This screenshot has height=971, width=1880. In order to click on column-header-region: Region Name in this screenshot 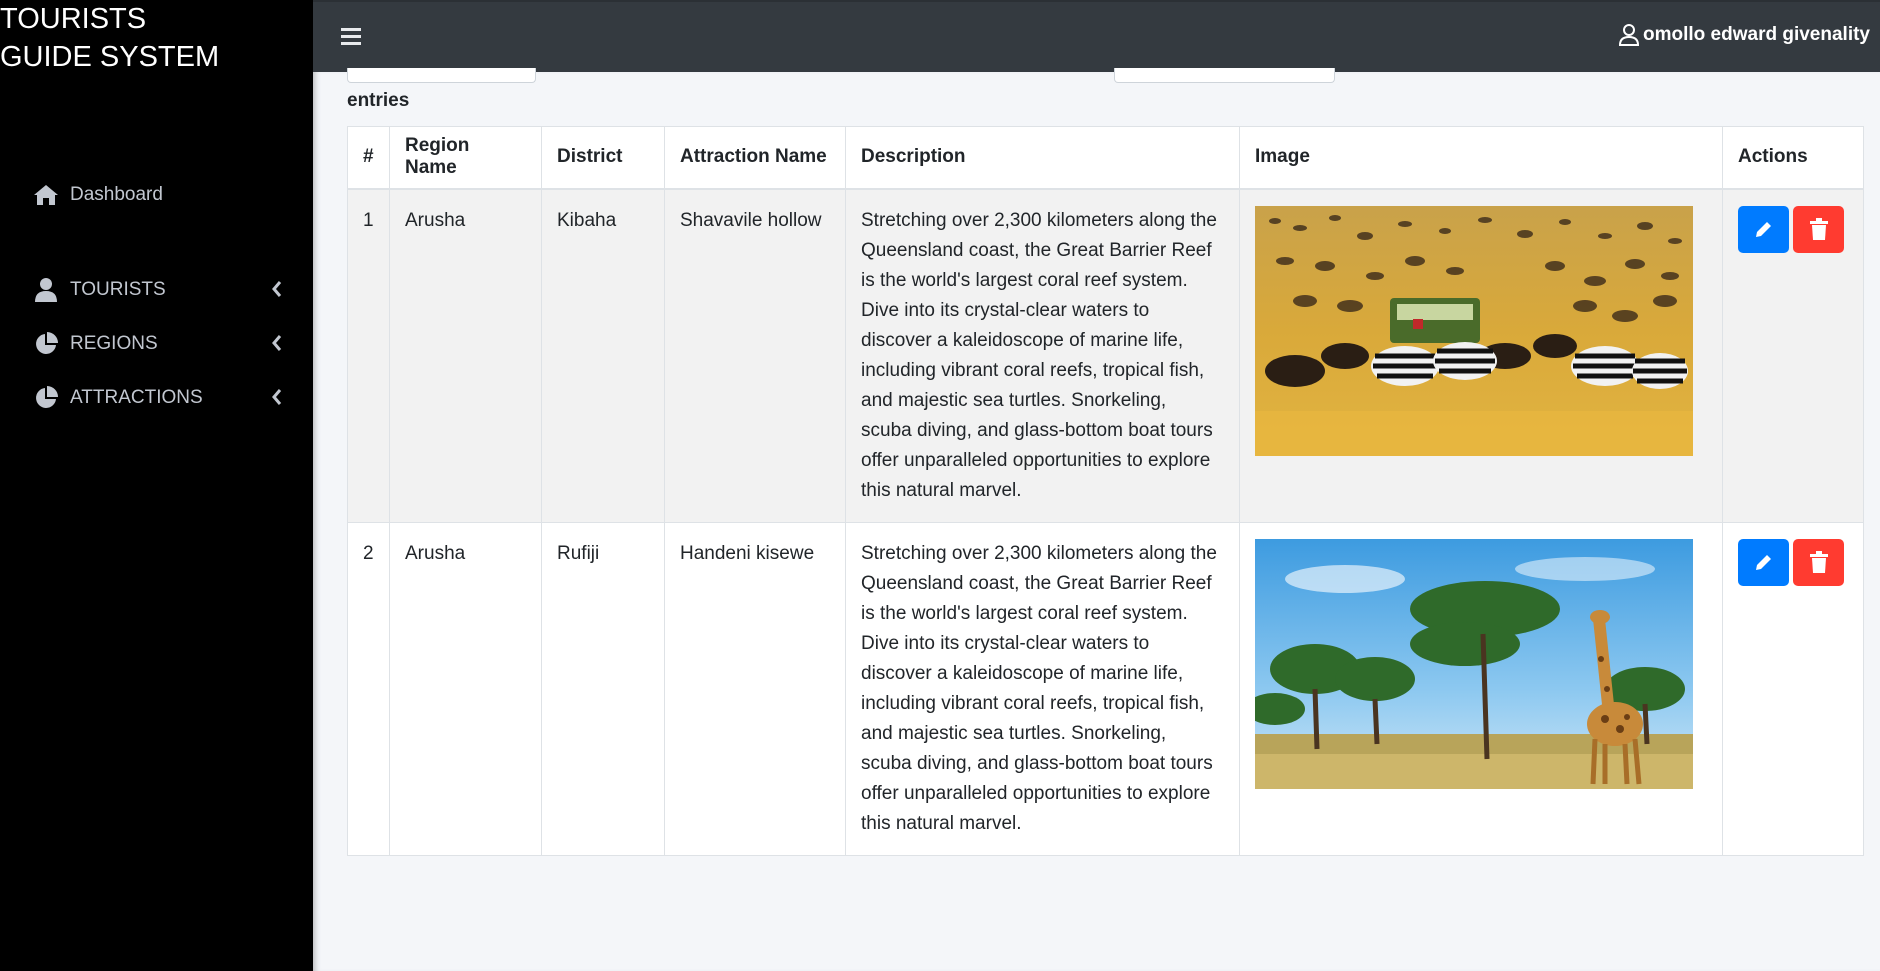, I will do `click(465, 158)`.